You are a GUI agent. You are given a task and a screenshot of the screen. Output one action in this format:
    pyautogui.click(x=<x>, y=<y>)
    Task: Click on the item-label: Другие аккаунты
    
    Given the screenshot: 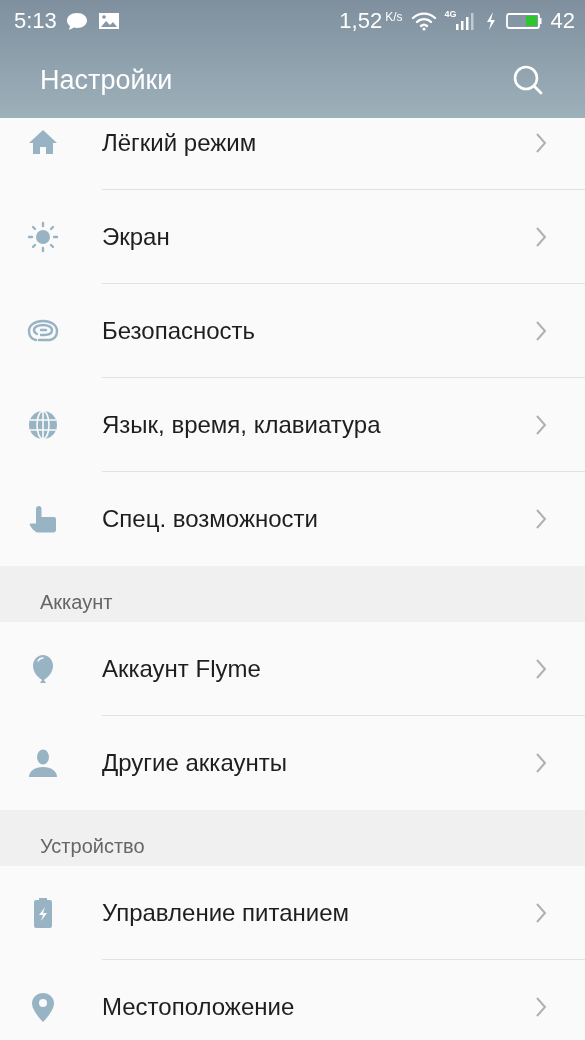 What is the action you would take?
    pyautogui.click(x=194, y=763)
    